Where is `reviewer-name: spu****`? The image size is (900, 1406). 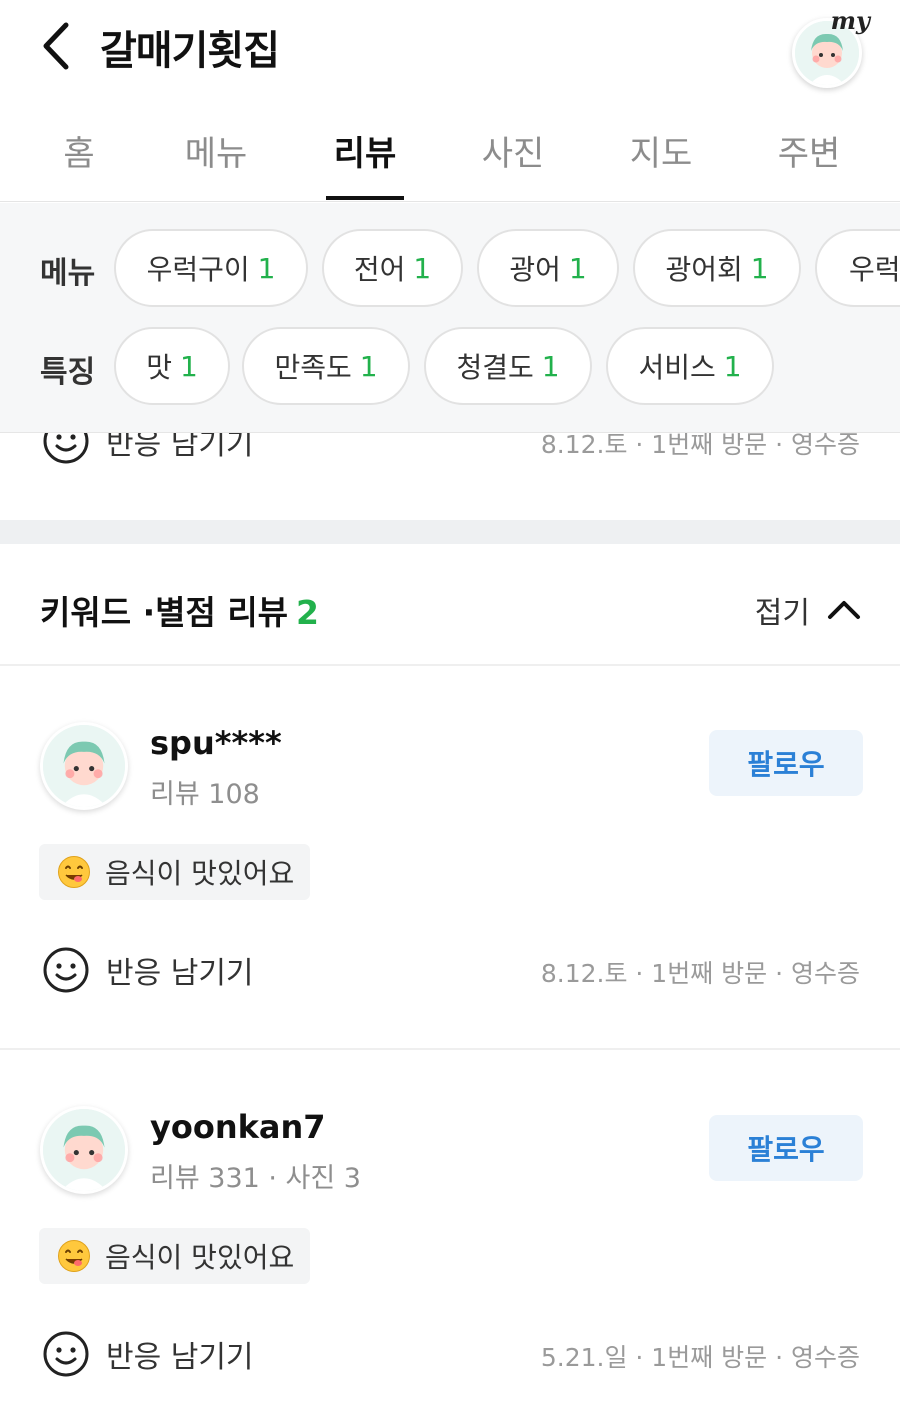 reviewer-name: spu**** is located at coordinates (216, 743).